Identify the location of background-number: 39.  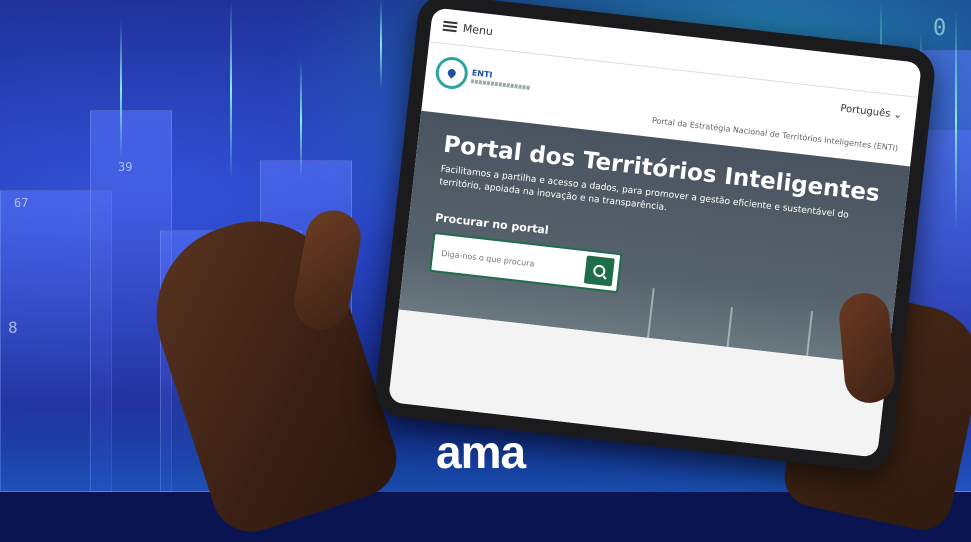
(125, 167).